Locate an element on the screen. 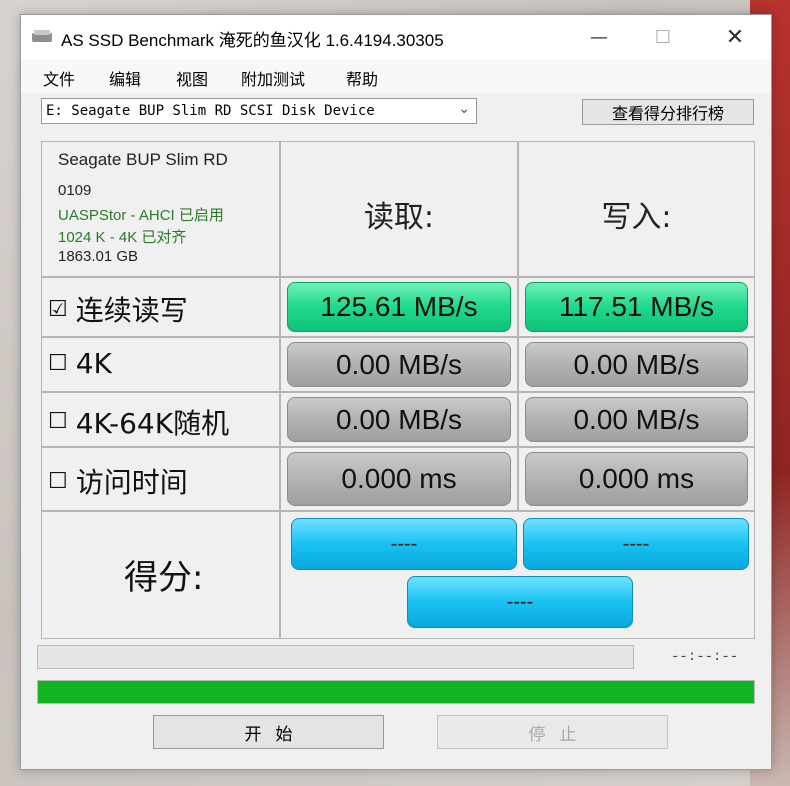 The width and height of the screenshot is (790, 786). device-model: Seagate BUP Slim RD is located at coordinates (143, 159).